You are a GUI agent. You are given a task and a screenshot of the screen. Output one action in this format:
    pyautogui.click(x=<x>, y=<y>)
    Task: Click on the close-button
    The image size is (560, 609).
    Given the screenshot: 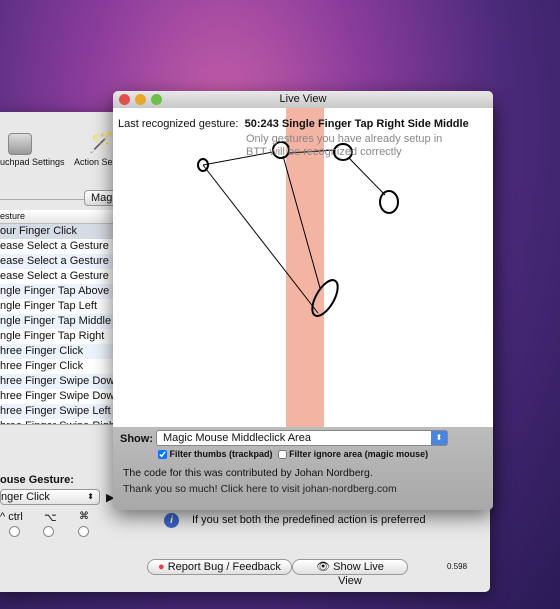 What is the action you would take?
    pyautogui.click(x=124, y=99)
    